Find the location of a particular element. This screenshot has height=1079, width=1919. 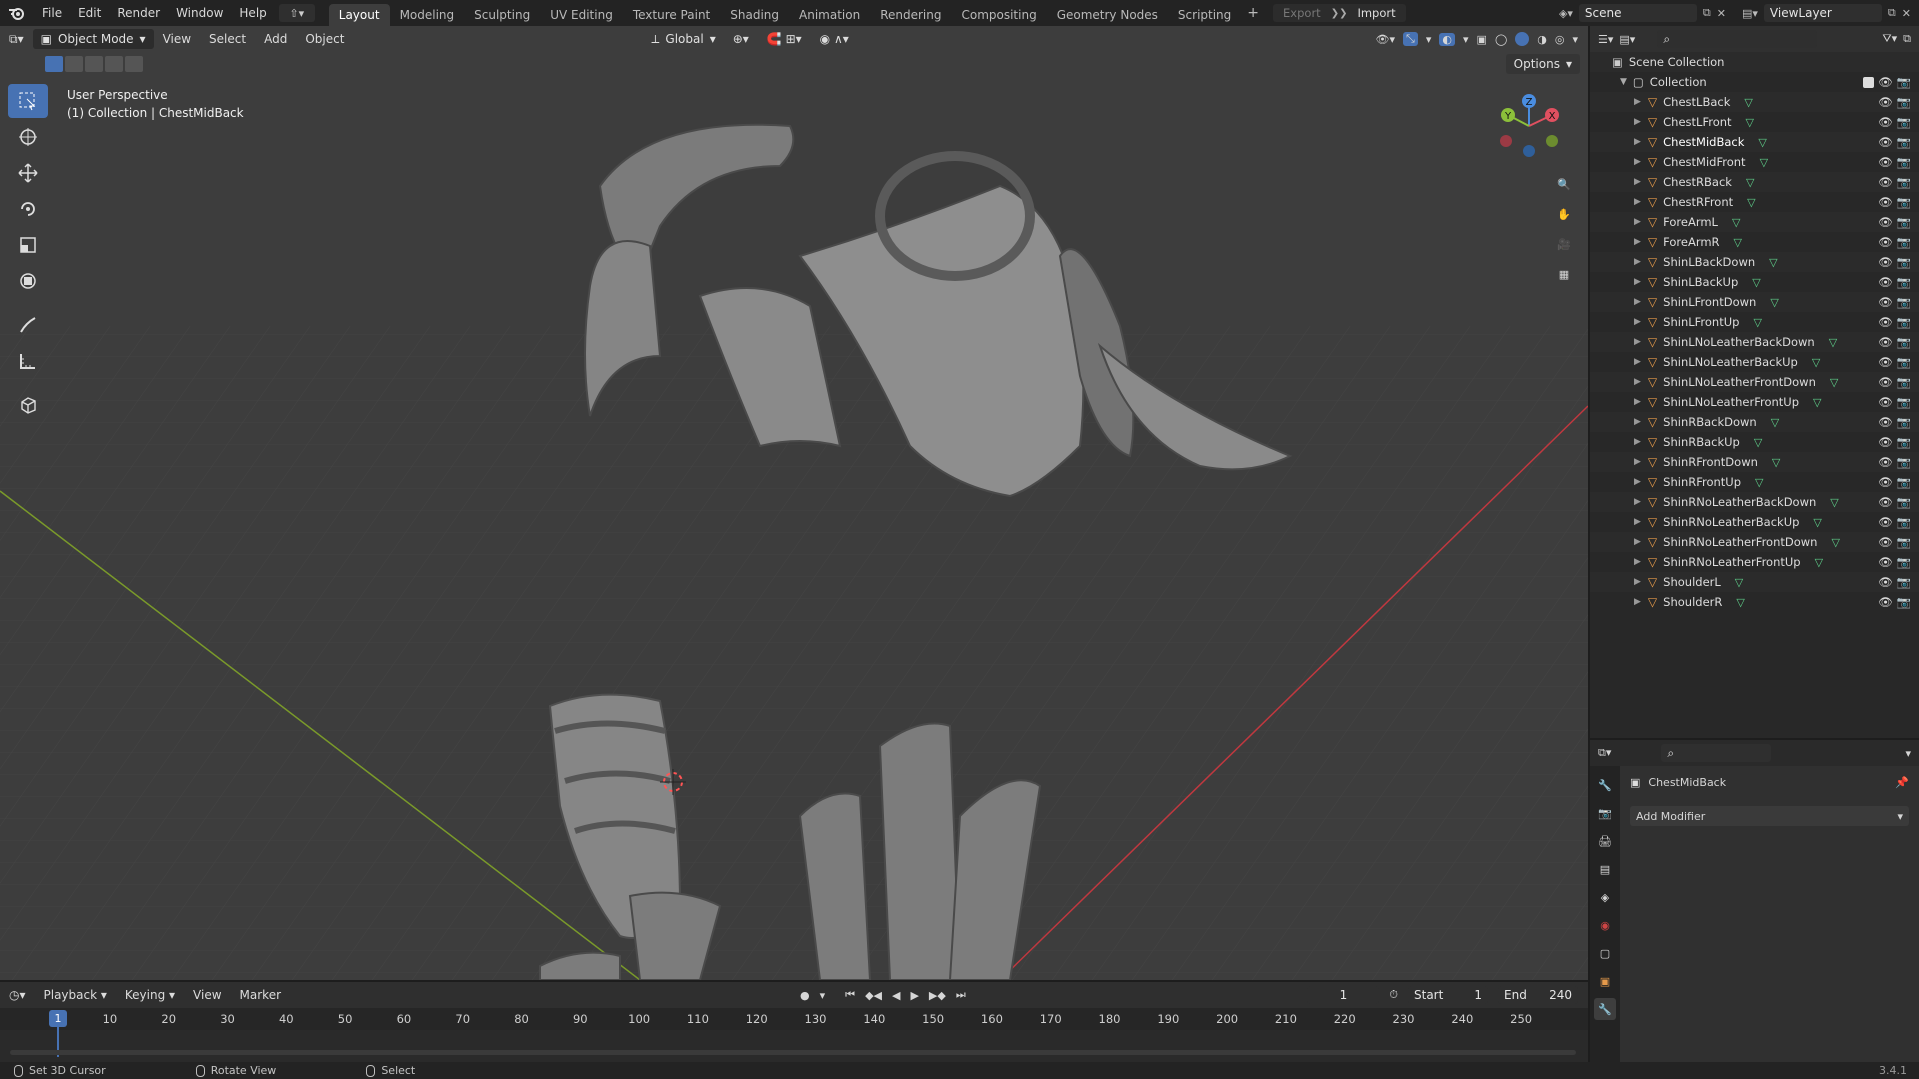

timeline-menu-view: View is located at coordinates (207, 995).